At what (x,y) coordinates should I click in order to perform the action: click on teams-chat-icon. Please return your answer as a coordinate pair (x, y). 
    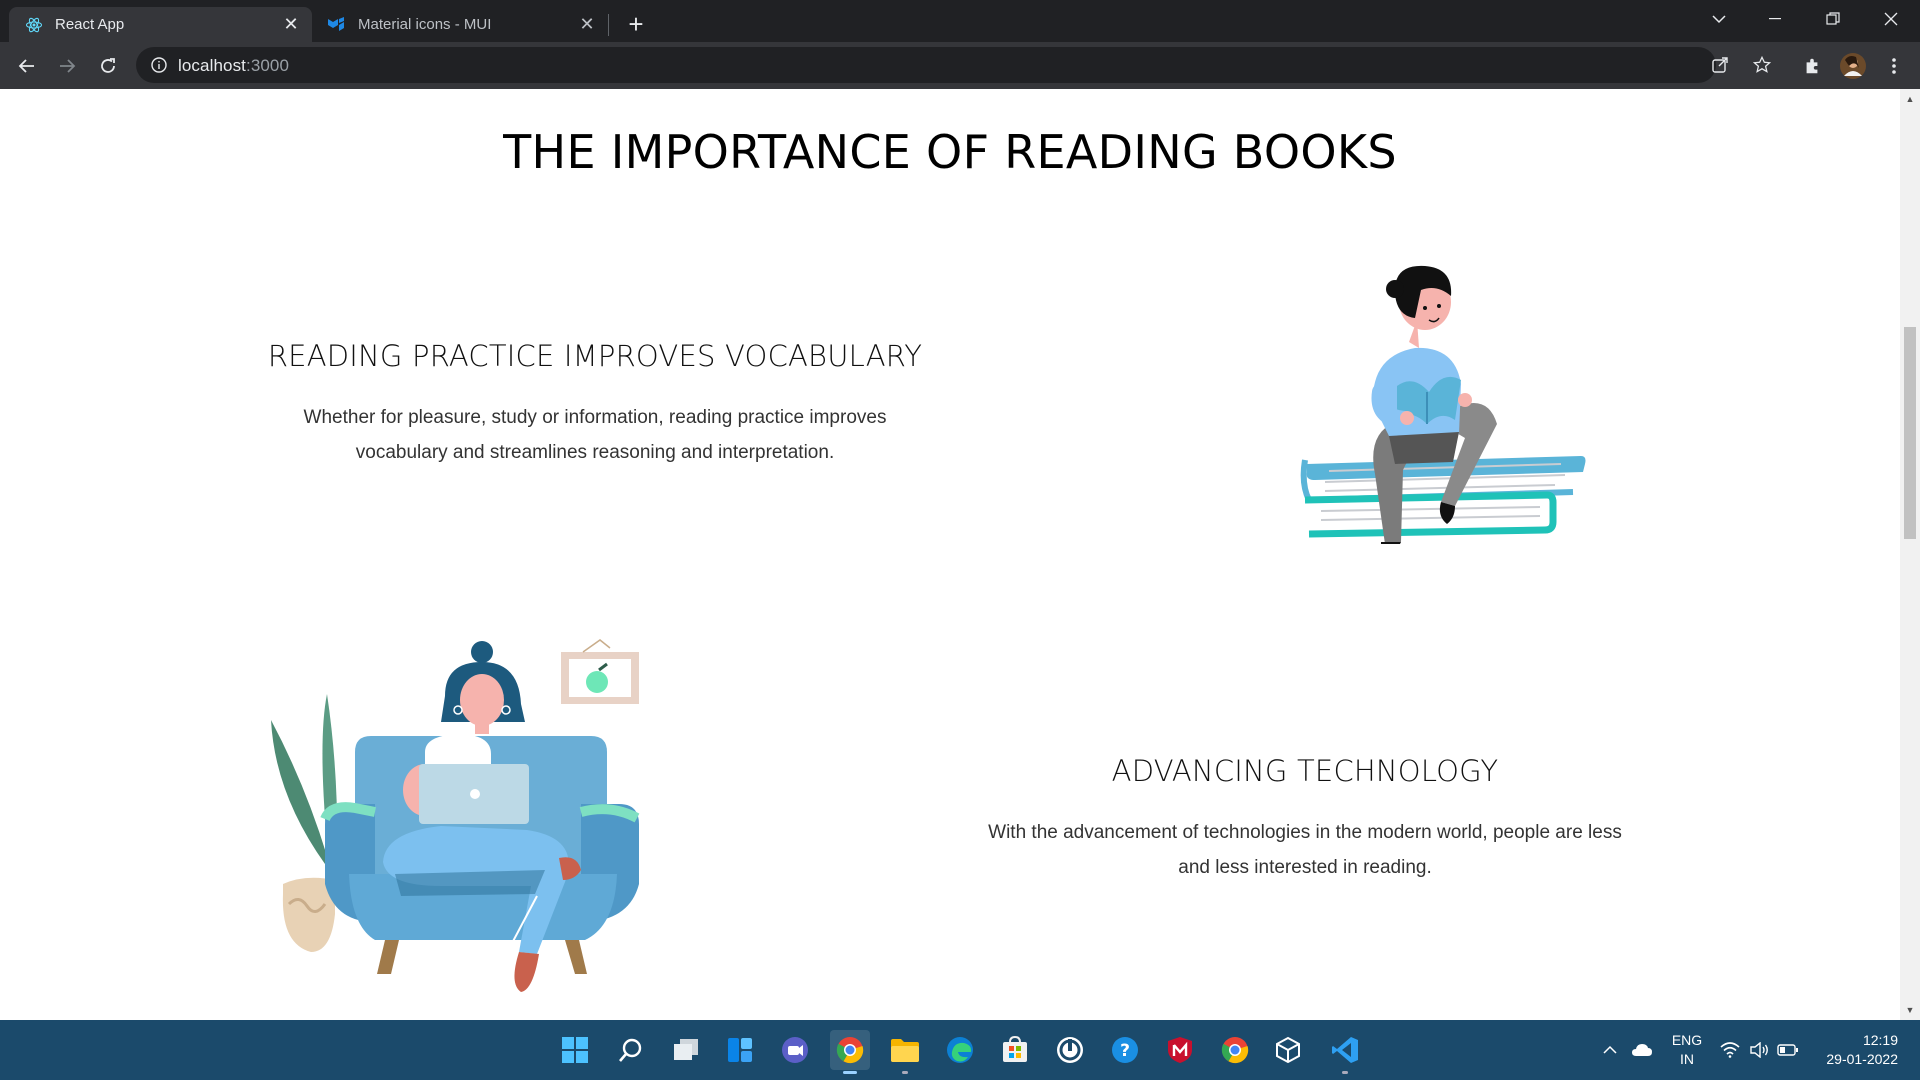
    Looking at the image, I should click on (795, 1050).